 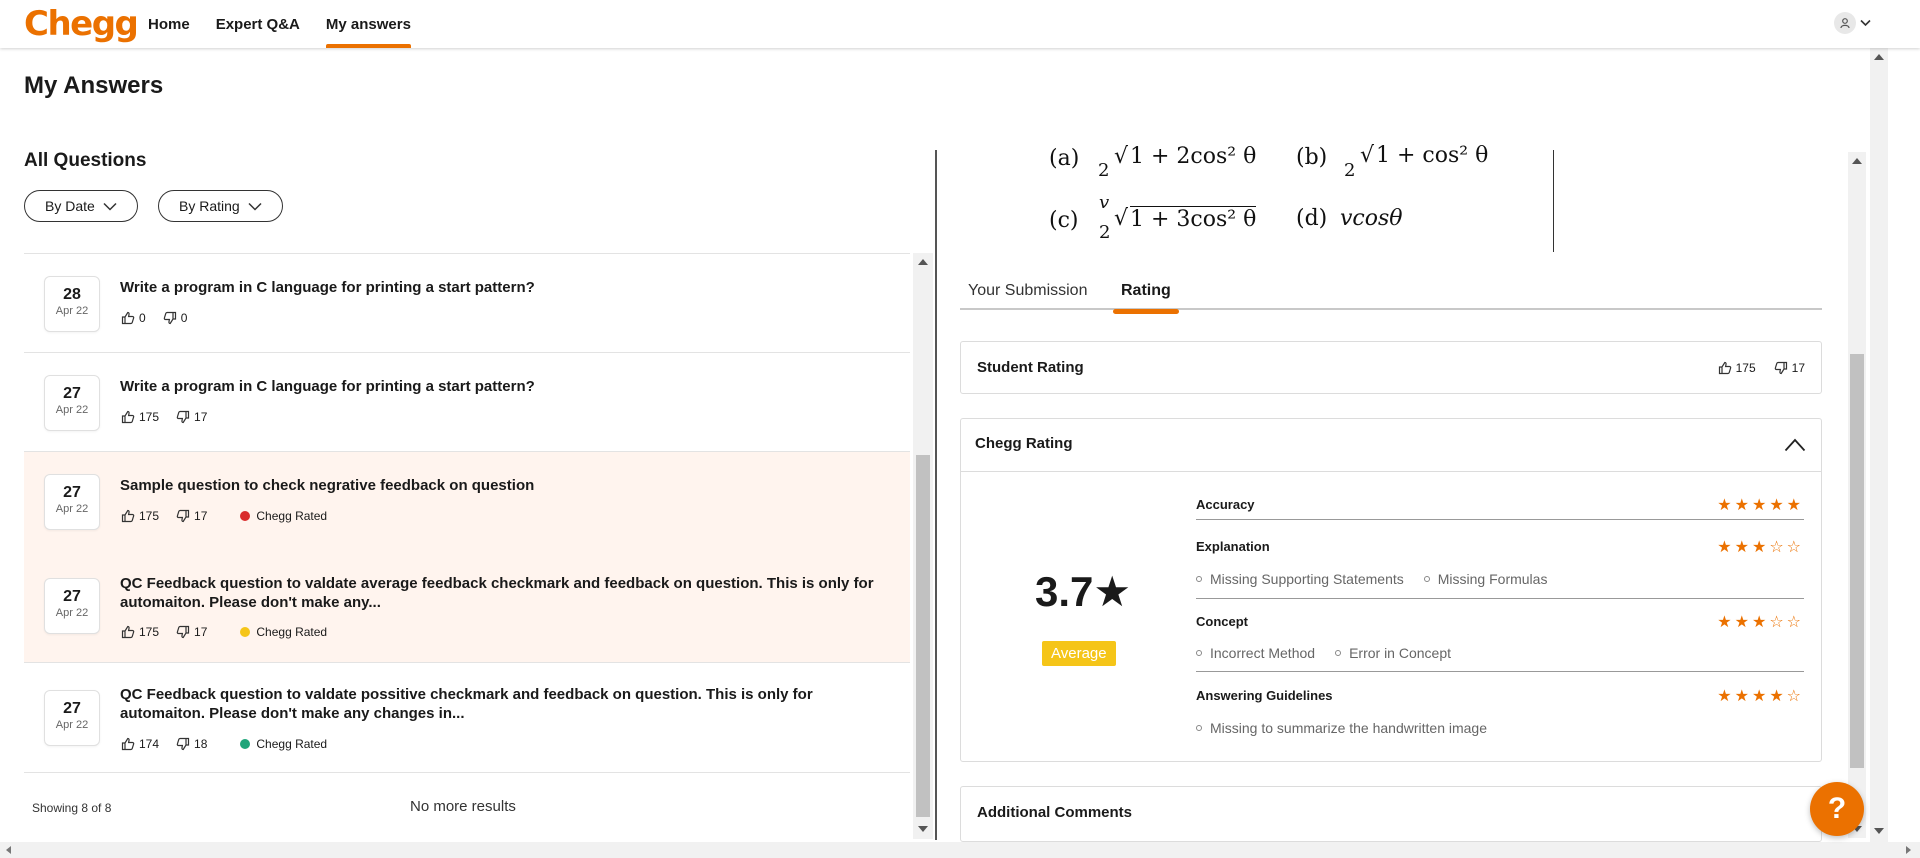 What do you see at coordinates (1079, 653) in the screenshot?
I see `score-badge: Average` at bounding box center [1079, 653].